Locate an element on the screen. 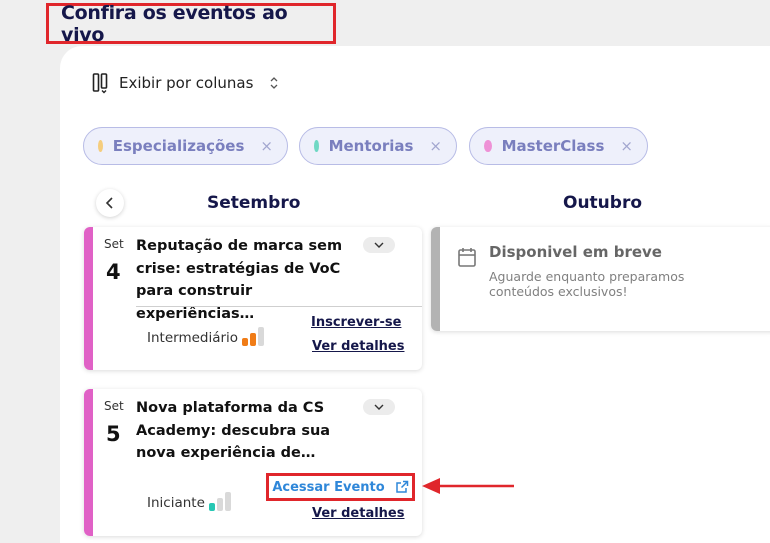  chevron-left-icon is located at coordinates (109, 203).